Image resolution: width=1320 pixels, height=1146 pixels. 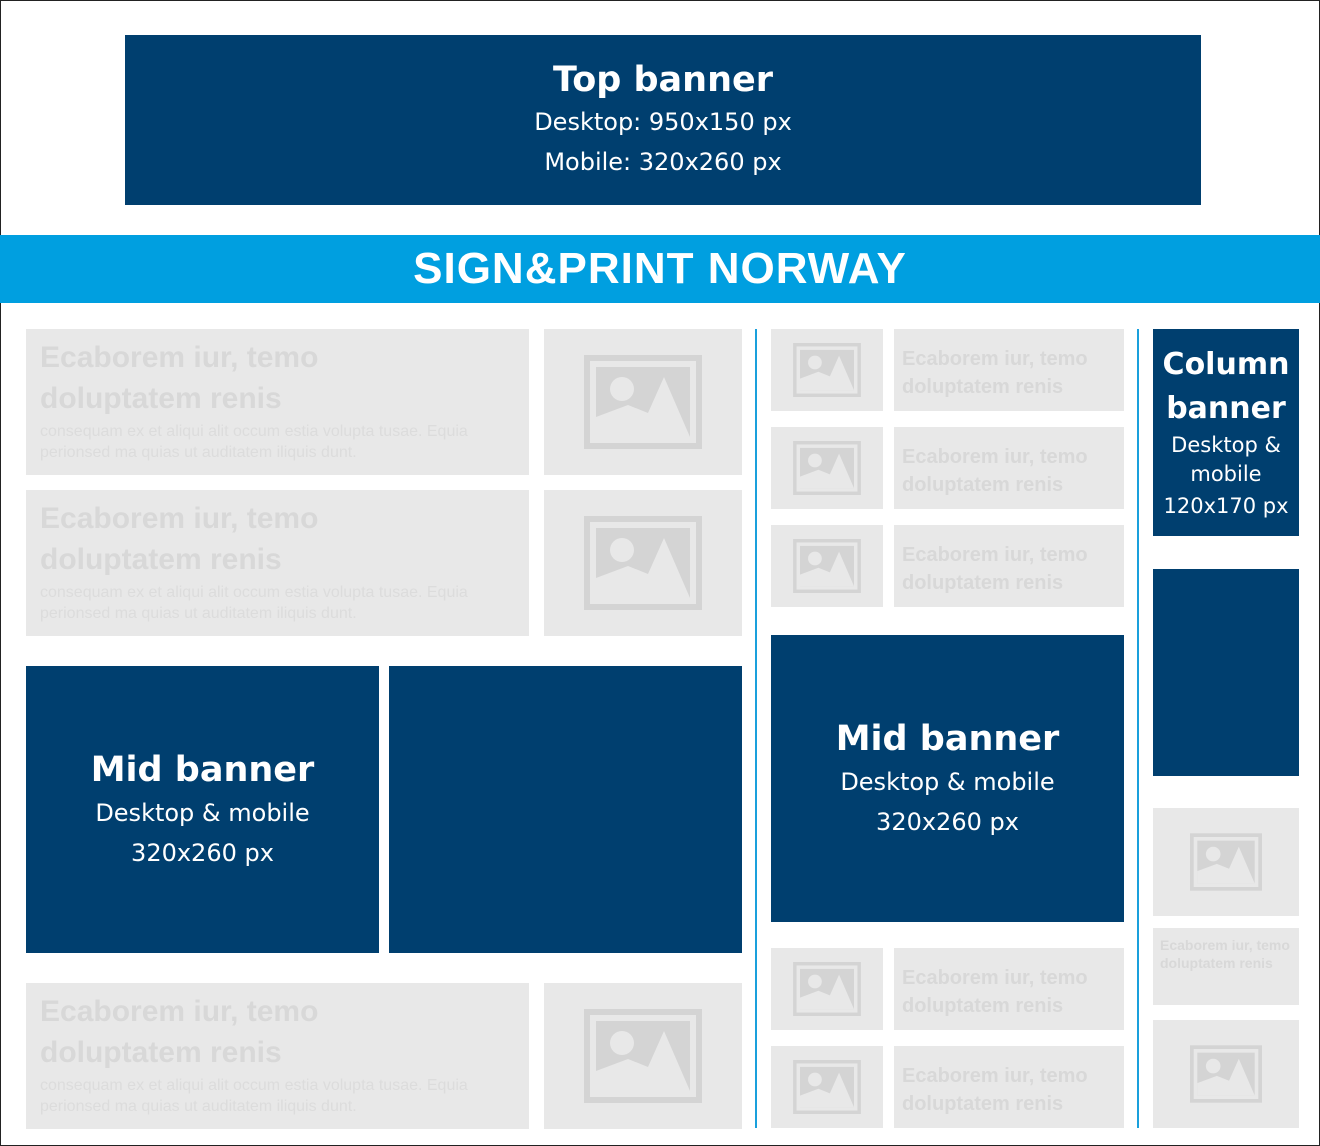 I want to click on column-text-placeholder: Ecaborem iur, temo doluptatem renis, so click(x=1226, y=966).